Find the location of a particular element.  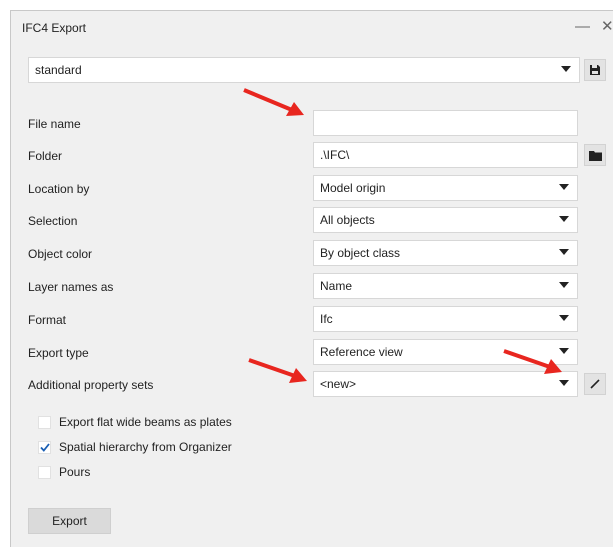

folder-label: Folder is located at coordinates (45, 156).